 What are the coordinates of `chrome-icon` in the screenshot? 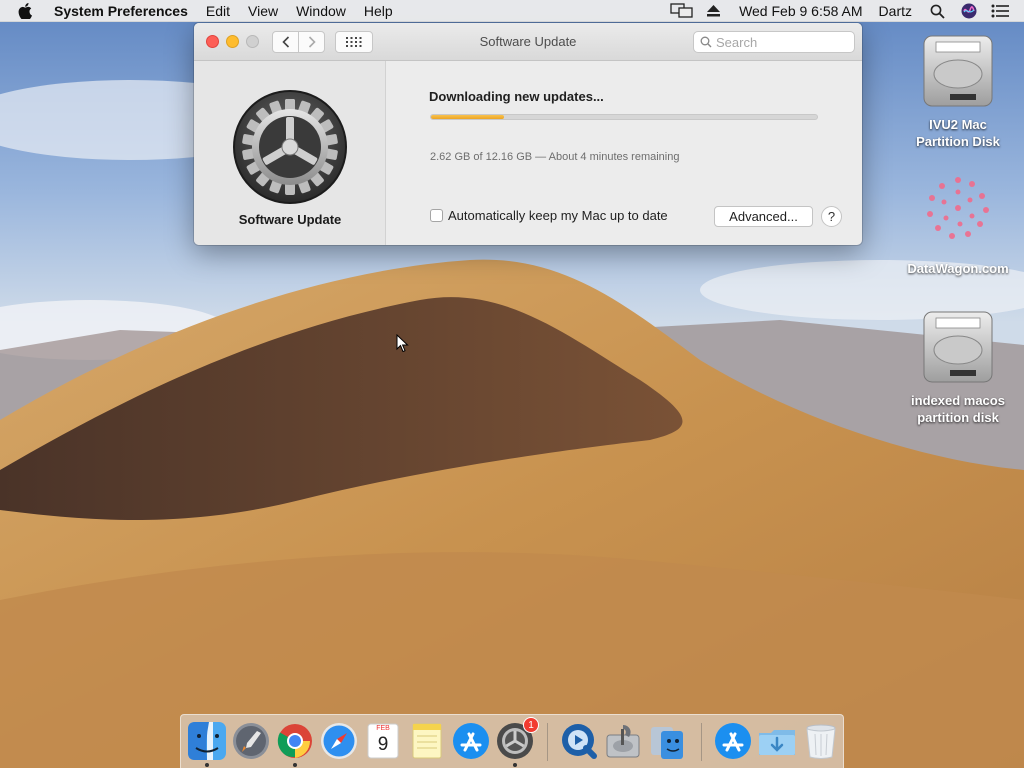 It's located at (294, 741).